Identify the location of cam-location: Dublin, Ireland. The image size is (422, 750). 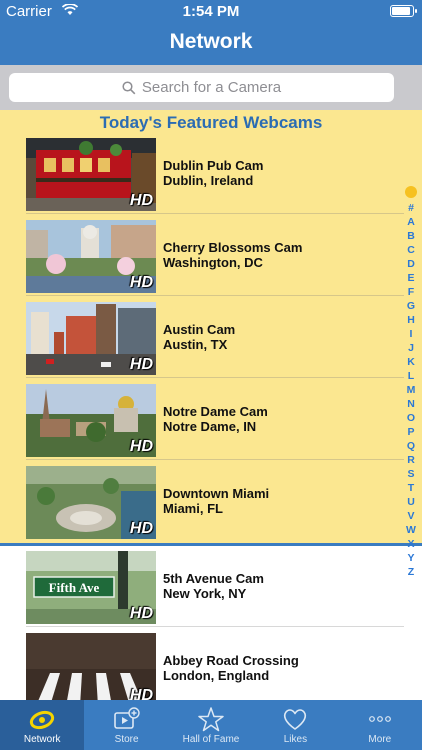
(208, 180).